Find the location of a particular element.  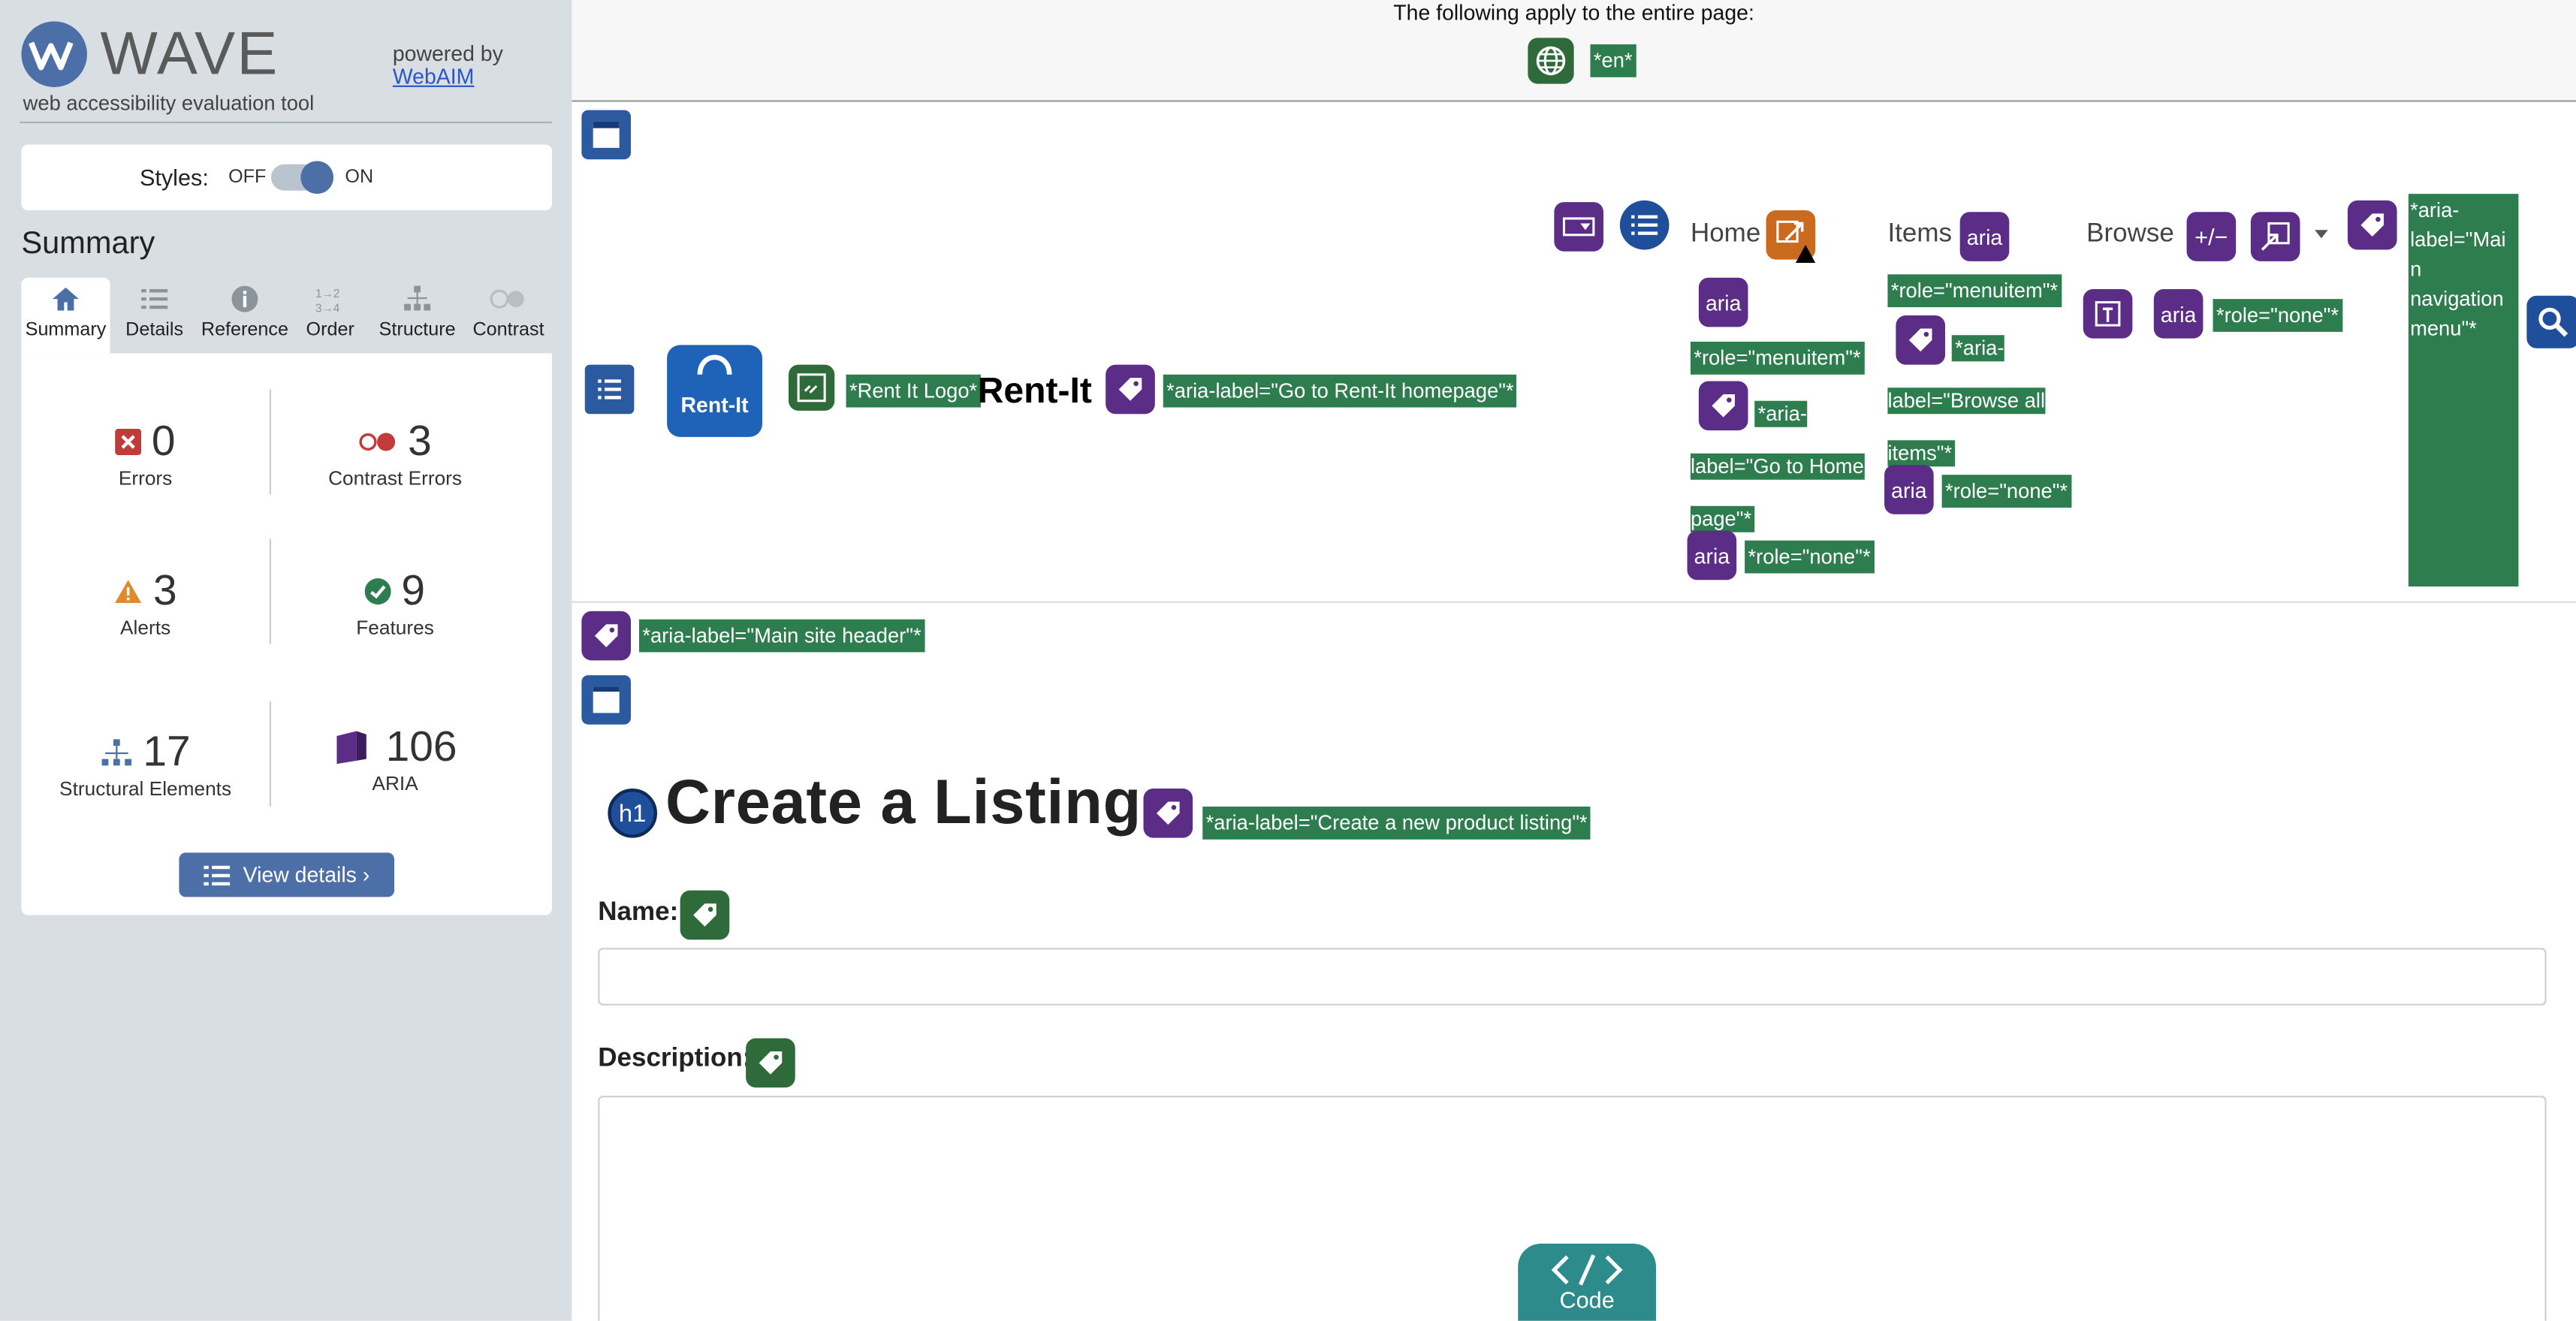

linked-image-icon is located at coordinates (812, 387).